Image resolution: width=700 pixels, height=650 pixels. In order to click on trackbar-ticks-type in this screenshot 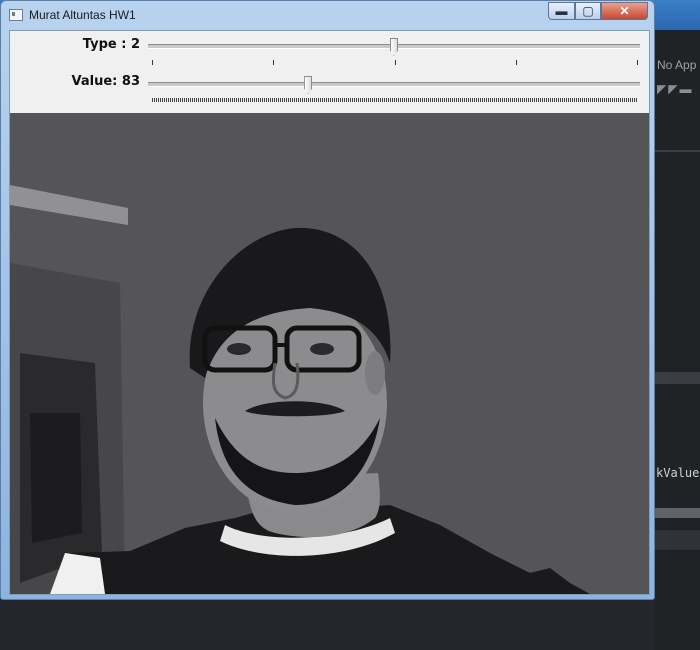, I will do `click(395, 62)`.